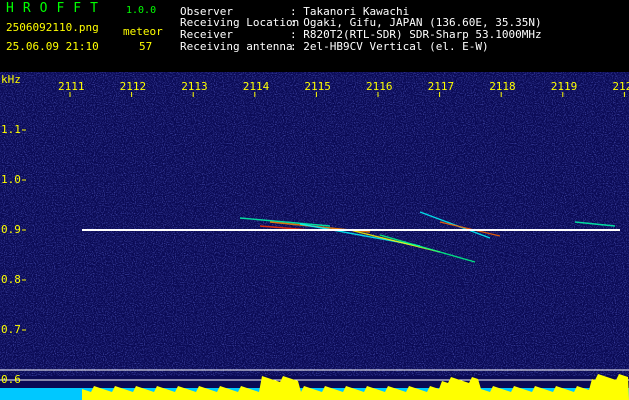 Image resolution: width=629 pixels, height=400 pixels. I want to click on detection-count: 57, so click(146, 46).